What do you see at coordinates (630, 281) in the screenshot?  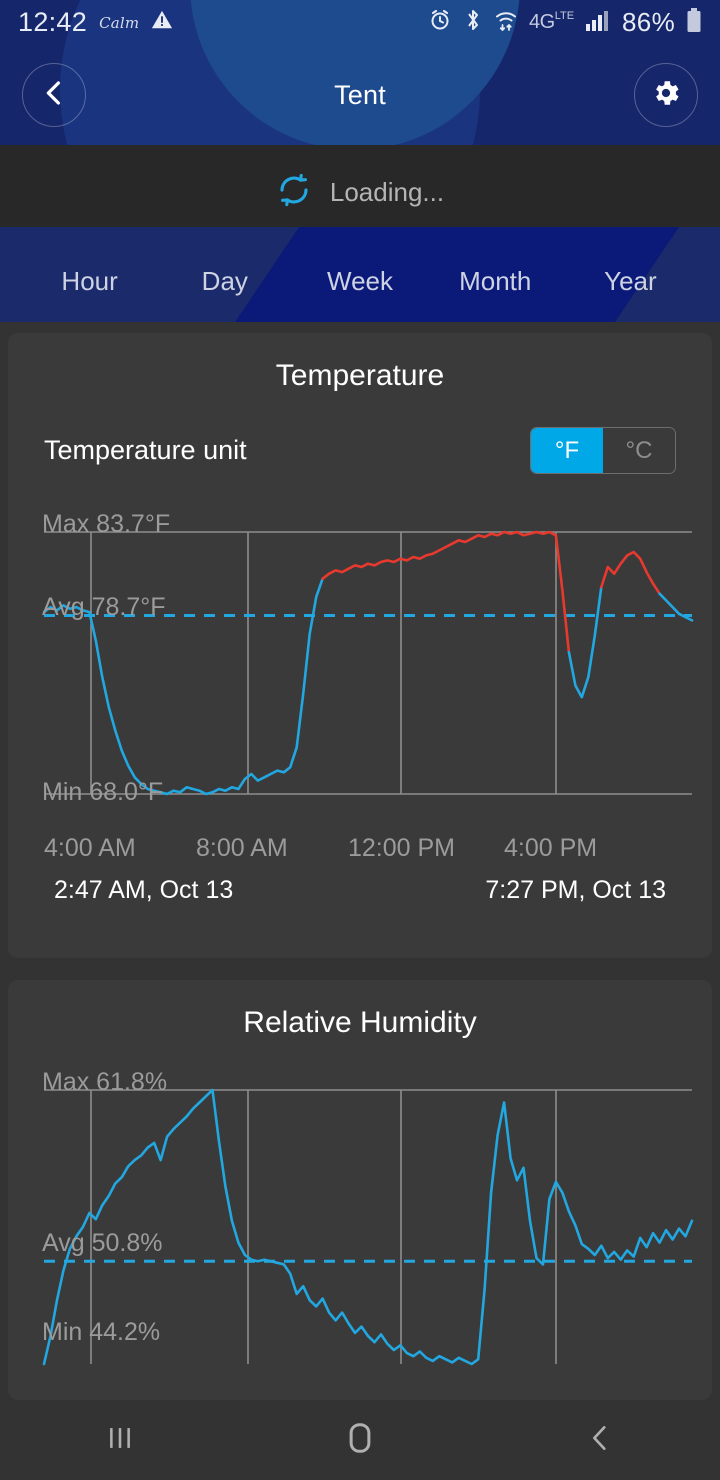 I see `tab-year: Year` at bounding box center [630, 281].